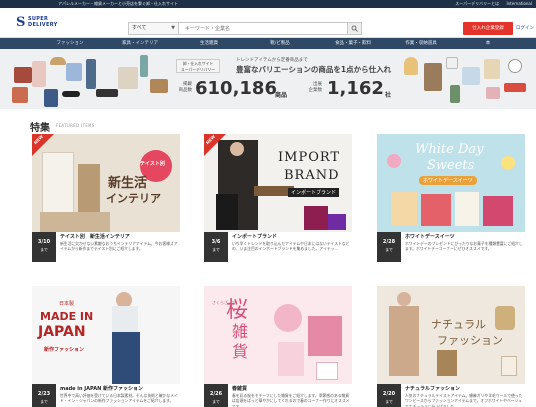  I want to click on card-title: ホワイトデースイーツ, so click(464, 236).